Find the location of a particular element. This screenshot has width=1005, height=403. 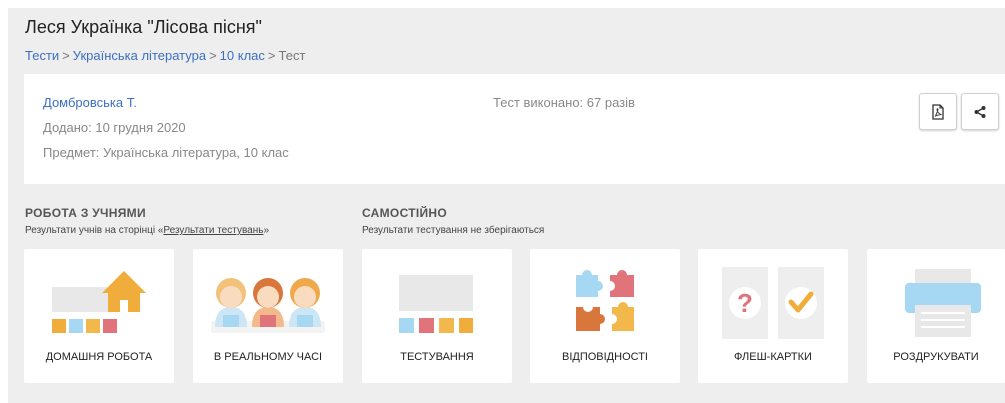

card-label: В РЕАЛЬНОМУ ЧАСІ is located at coordinates (268, 357).